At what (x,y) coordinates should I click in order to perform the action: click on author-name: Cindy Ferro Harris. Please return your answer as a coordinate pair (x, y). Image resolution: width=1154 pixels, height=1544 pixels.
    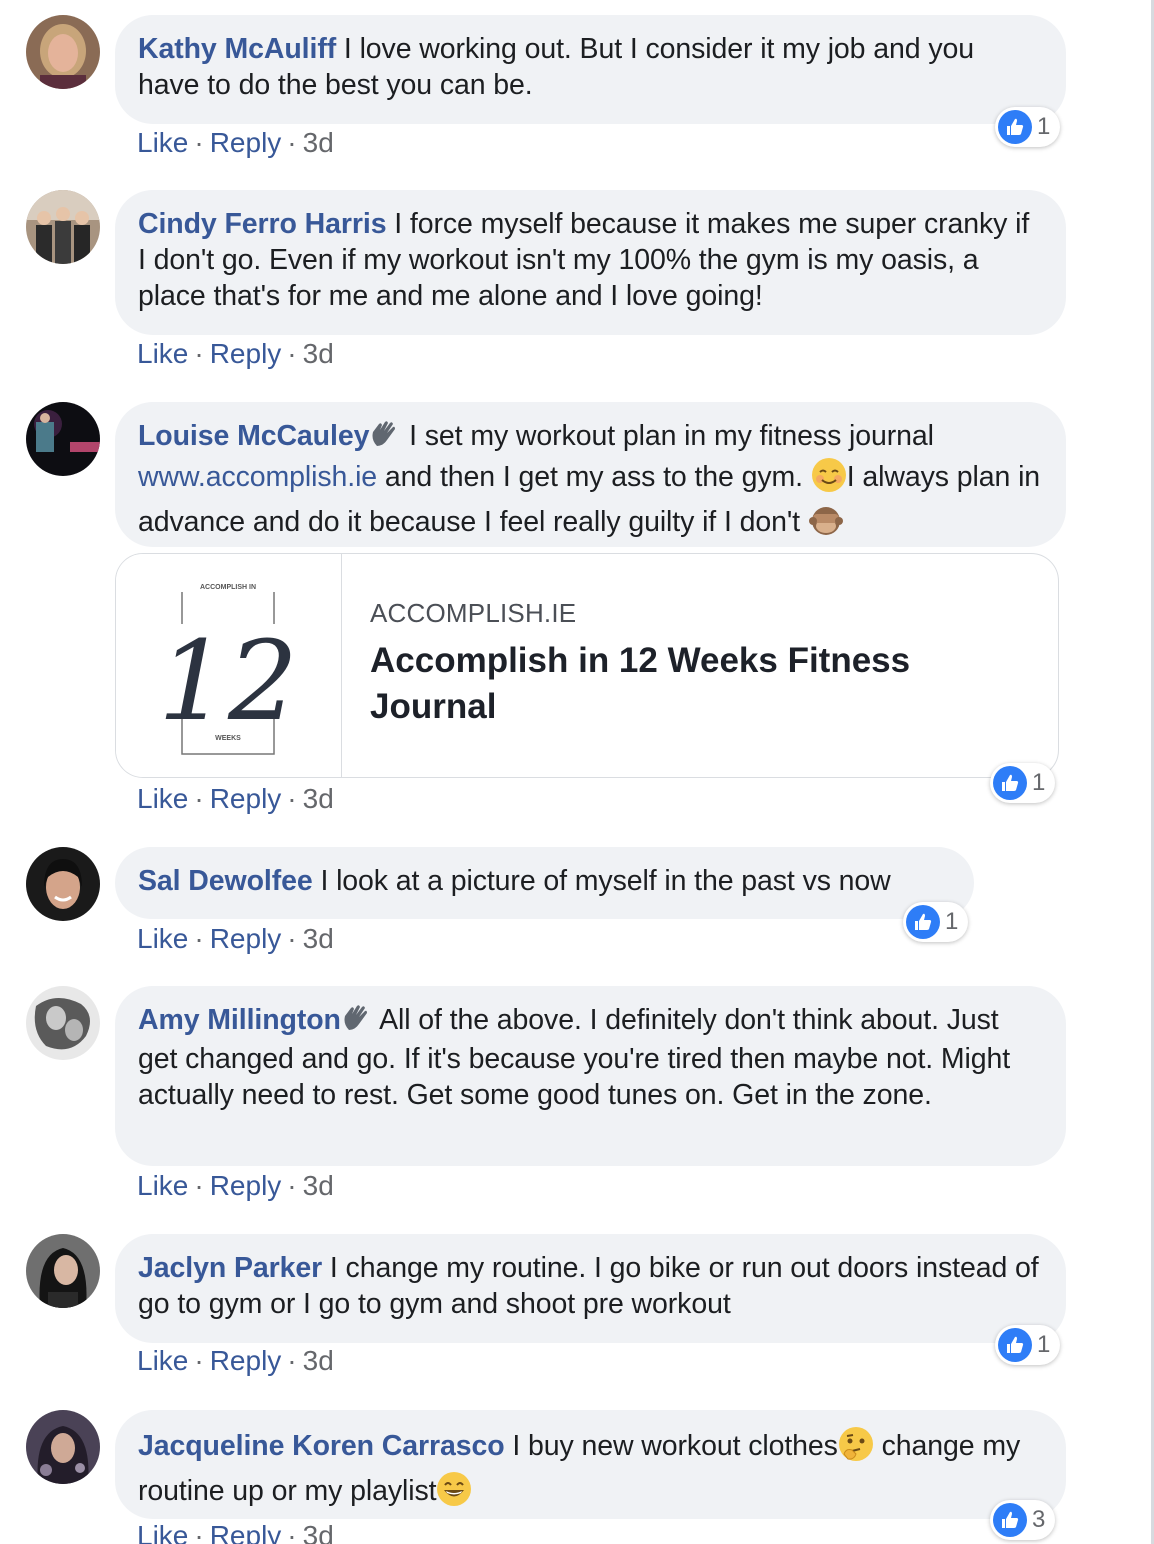
    Looking at the image, I should click on (262, 224).